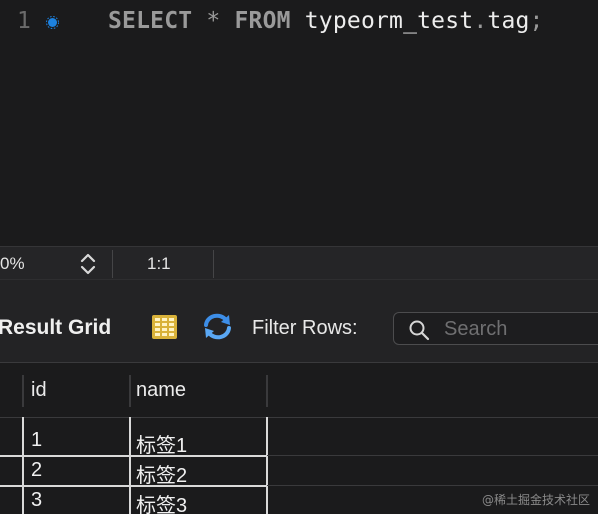 The height and width of the screenshot is (514, 598). What do you see at coordinates (217, 326) in the screenshot?
I see `refresh-icon` at bounding box center [217, 326].